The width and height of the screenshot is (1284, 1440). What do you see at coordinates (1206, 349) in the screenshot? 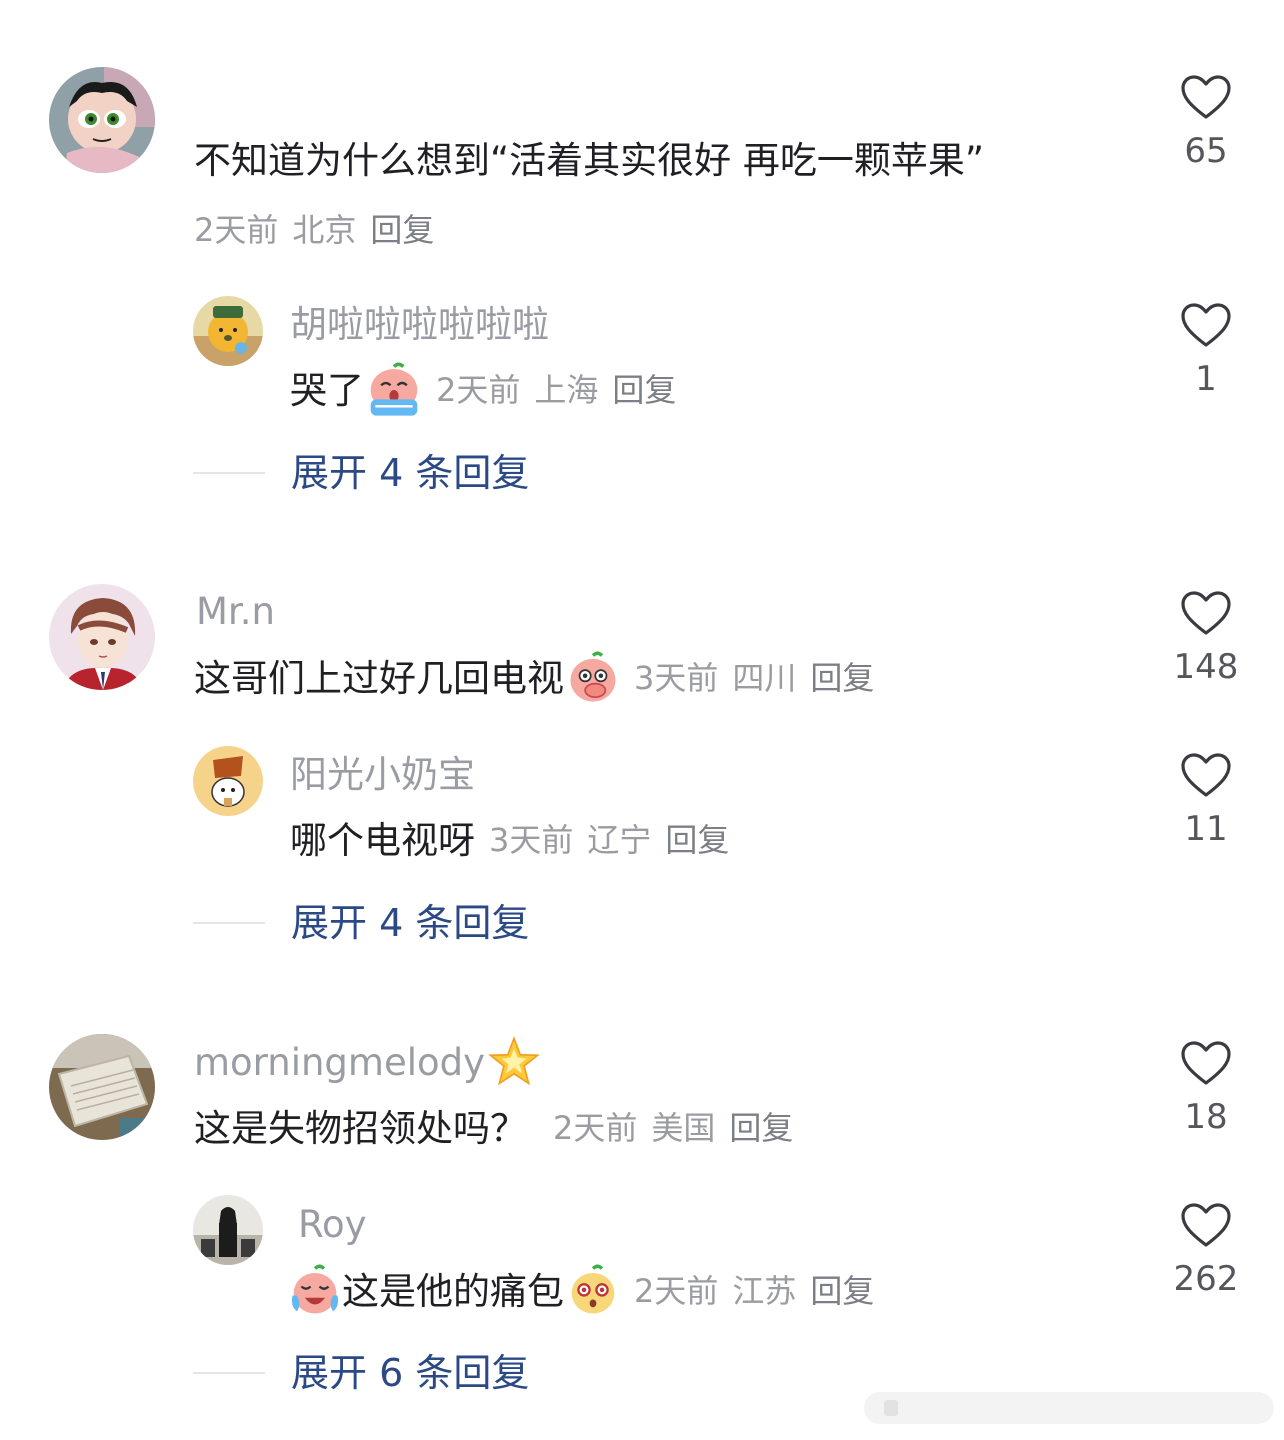
I see `like-control: 1` at bounding box center [1206, 349].